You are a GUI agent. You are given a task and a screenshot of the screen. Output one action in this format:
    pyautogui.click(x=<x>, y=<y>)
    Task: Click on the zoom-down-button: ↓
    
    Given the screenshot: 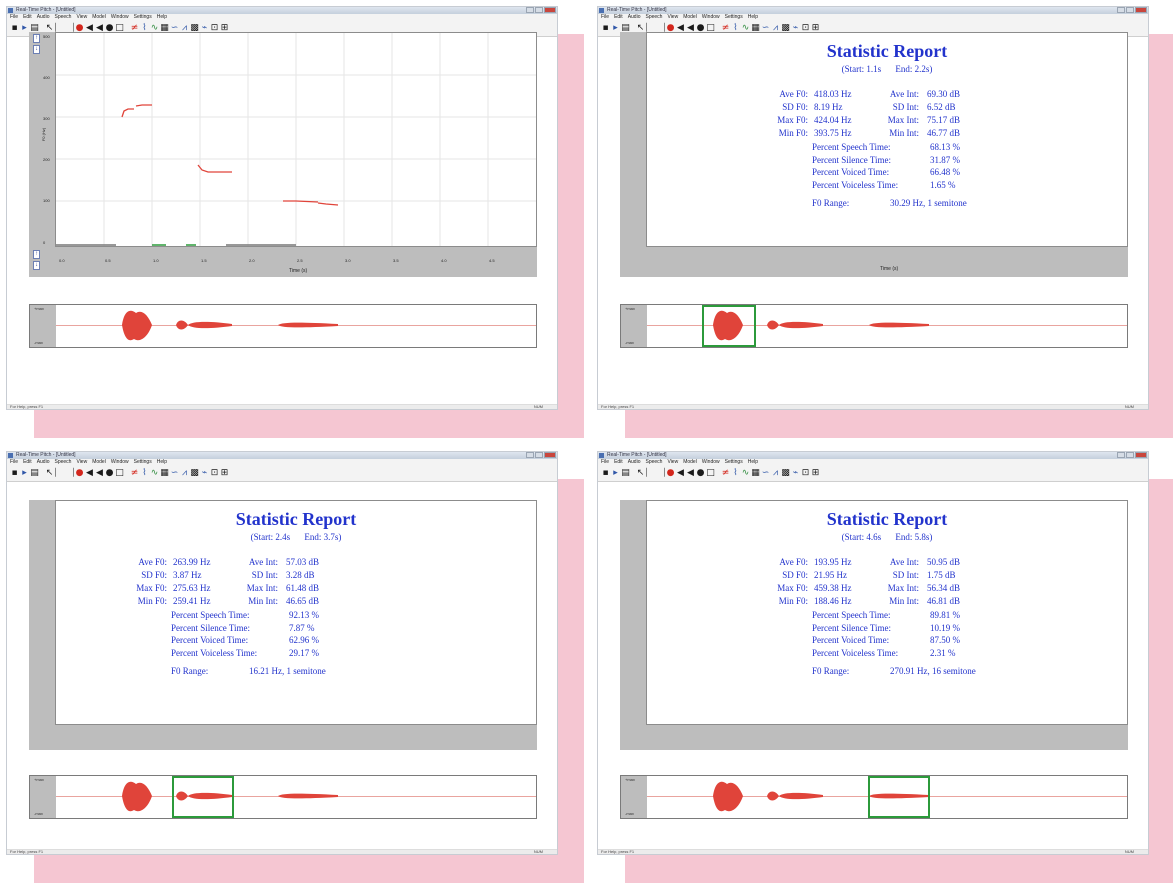 What is the action you would take?
    pyautogui.click(x=36, y=49)
    